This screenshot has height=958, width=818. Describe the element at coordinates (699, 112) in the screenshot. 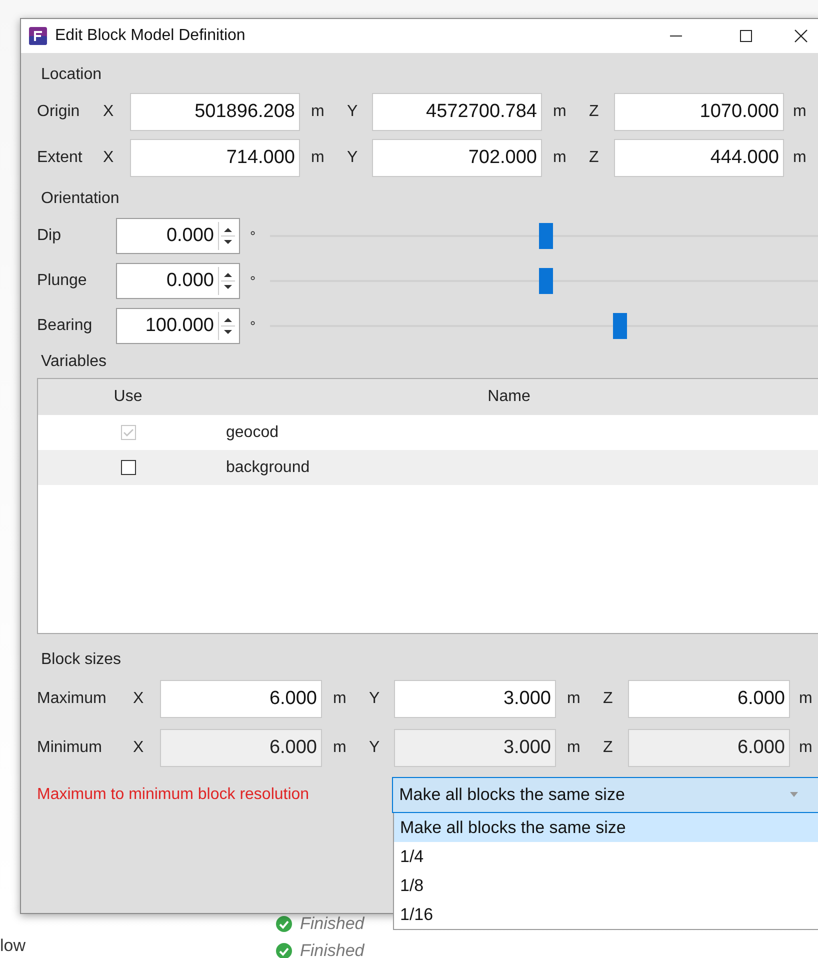

I see `number-field: 1070.000` at that location.